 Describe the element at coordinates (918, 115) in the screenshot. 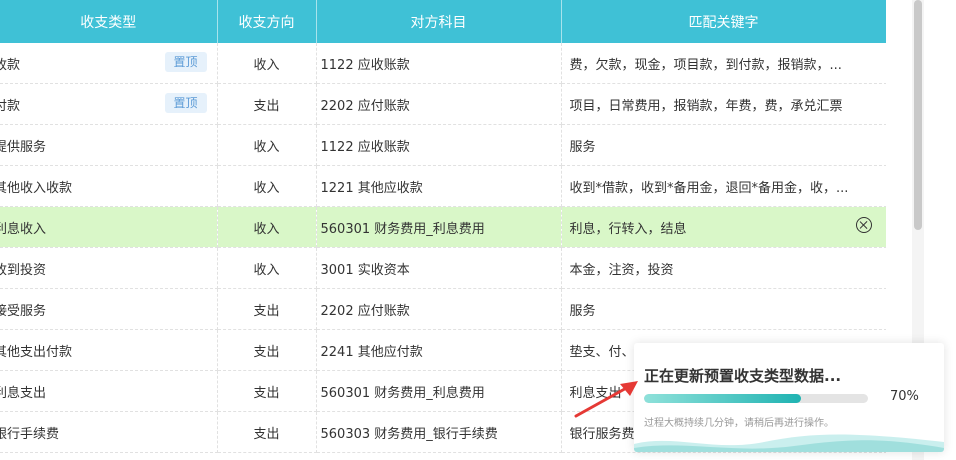

I see `scrollbar-thumb` at that location.